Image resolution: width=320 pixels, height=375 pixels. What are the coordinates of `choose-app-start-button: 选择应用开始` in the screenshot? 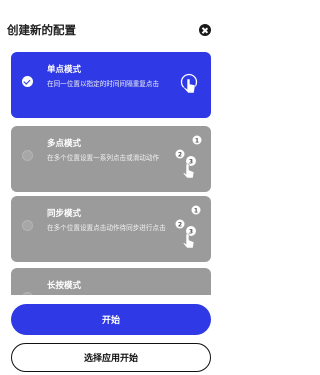 It's located at (111, 357).